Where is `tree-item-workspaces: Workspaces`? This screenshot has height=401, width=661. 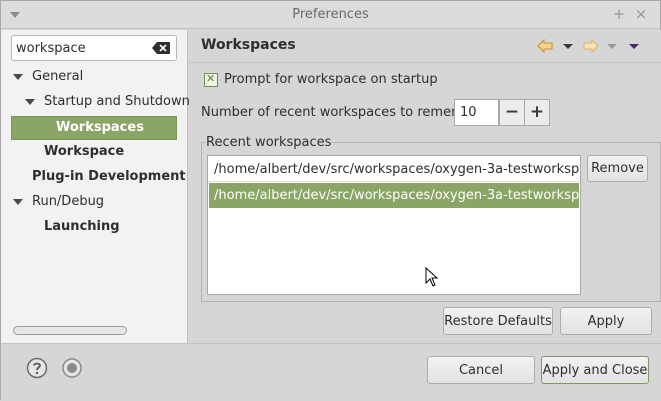
tree-item-workspaces: Workspaces is located at coordinates (100, 128).